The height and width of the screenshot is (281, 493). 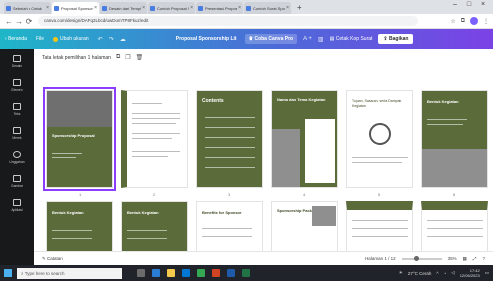 I want to click on sidebar-item-text: Teks, so click(x=17, y=109).